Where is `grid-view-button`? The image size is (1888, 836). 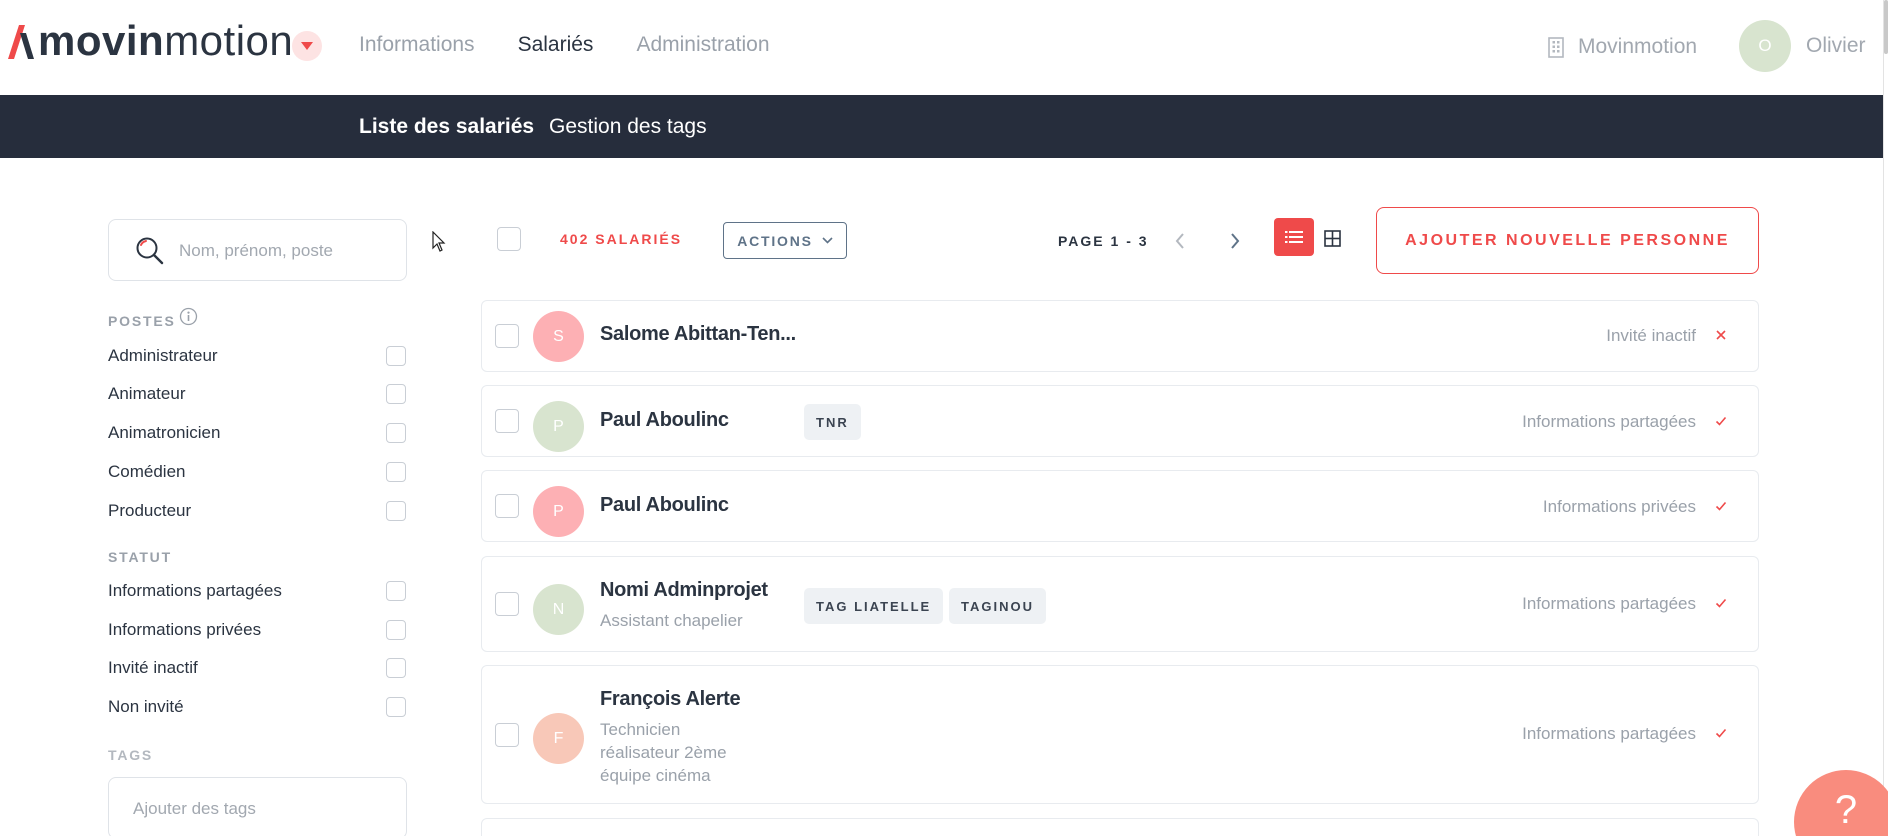 grid-view-button is located at coordinates (1332, 238).